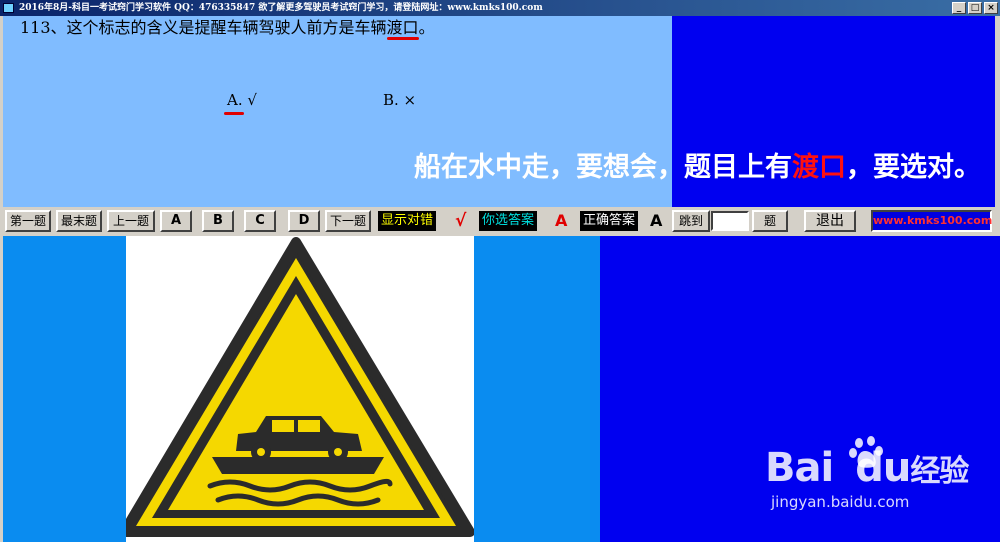 The height and width of the screenshot is (542, 1000). Describe the element at coordinates (131, 221) in the screenshot. I see `previous-question-button: 上一题` at that location.